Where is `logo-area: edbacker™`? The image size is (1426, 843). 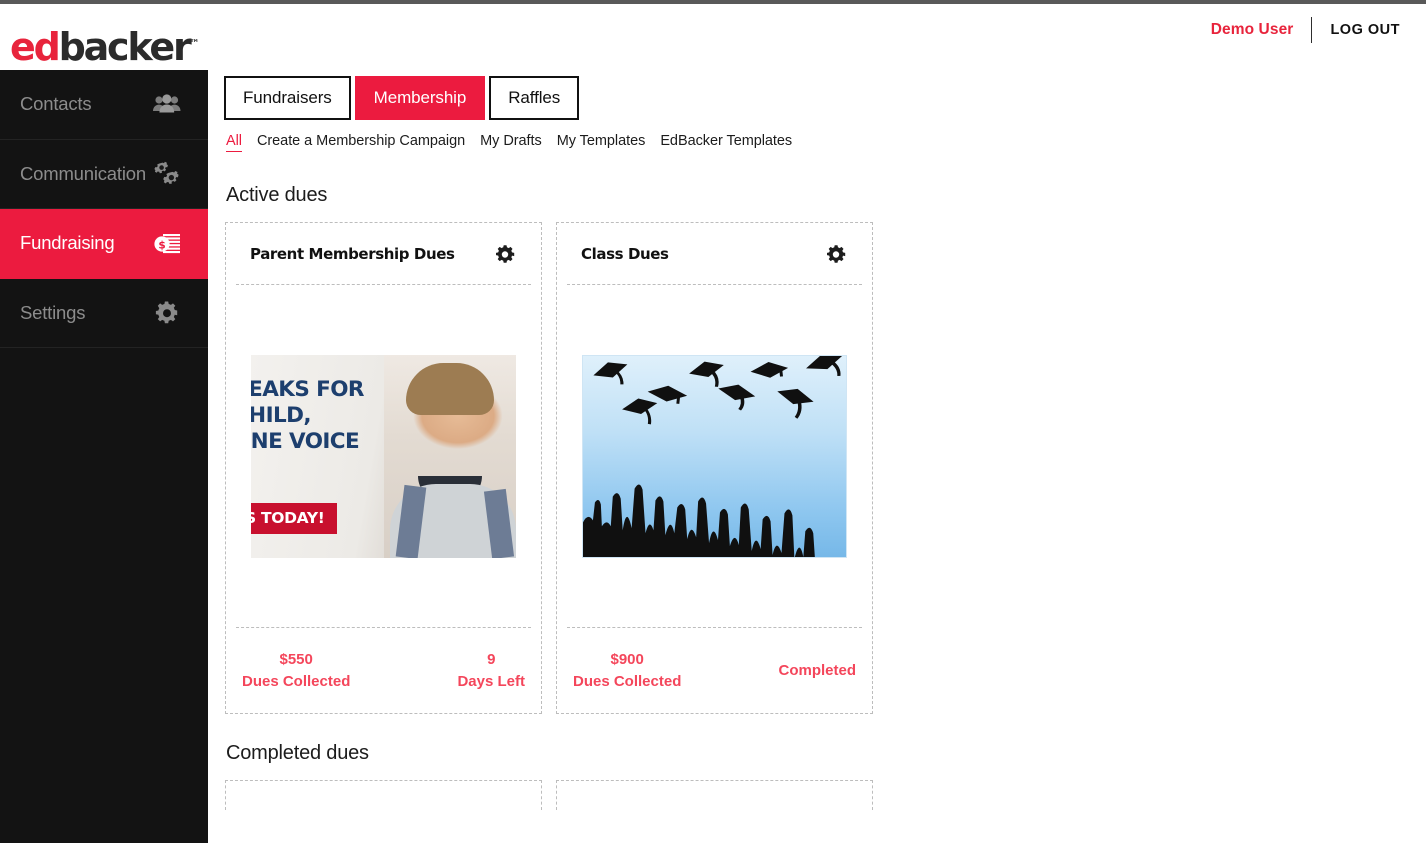 logo-area: edbacker™ is located at coordinates (104, 37).